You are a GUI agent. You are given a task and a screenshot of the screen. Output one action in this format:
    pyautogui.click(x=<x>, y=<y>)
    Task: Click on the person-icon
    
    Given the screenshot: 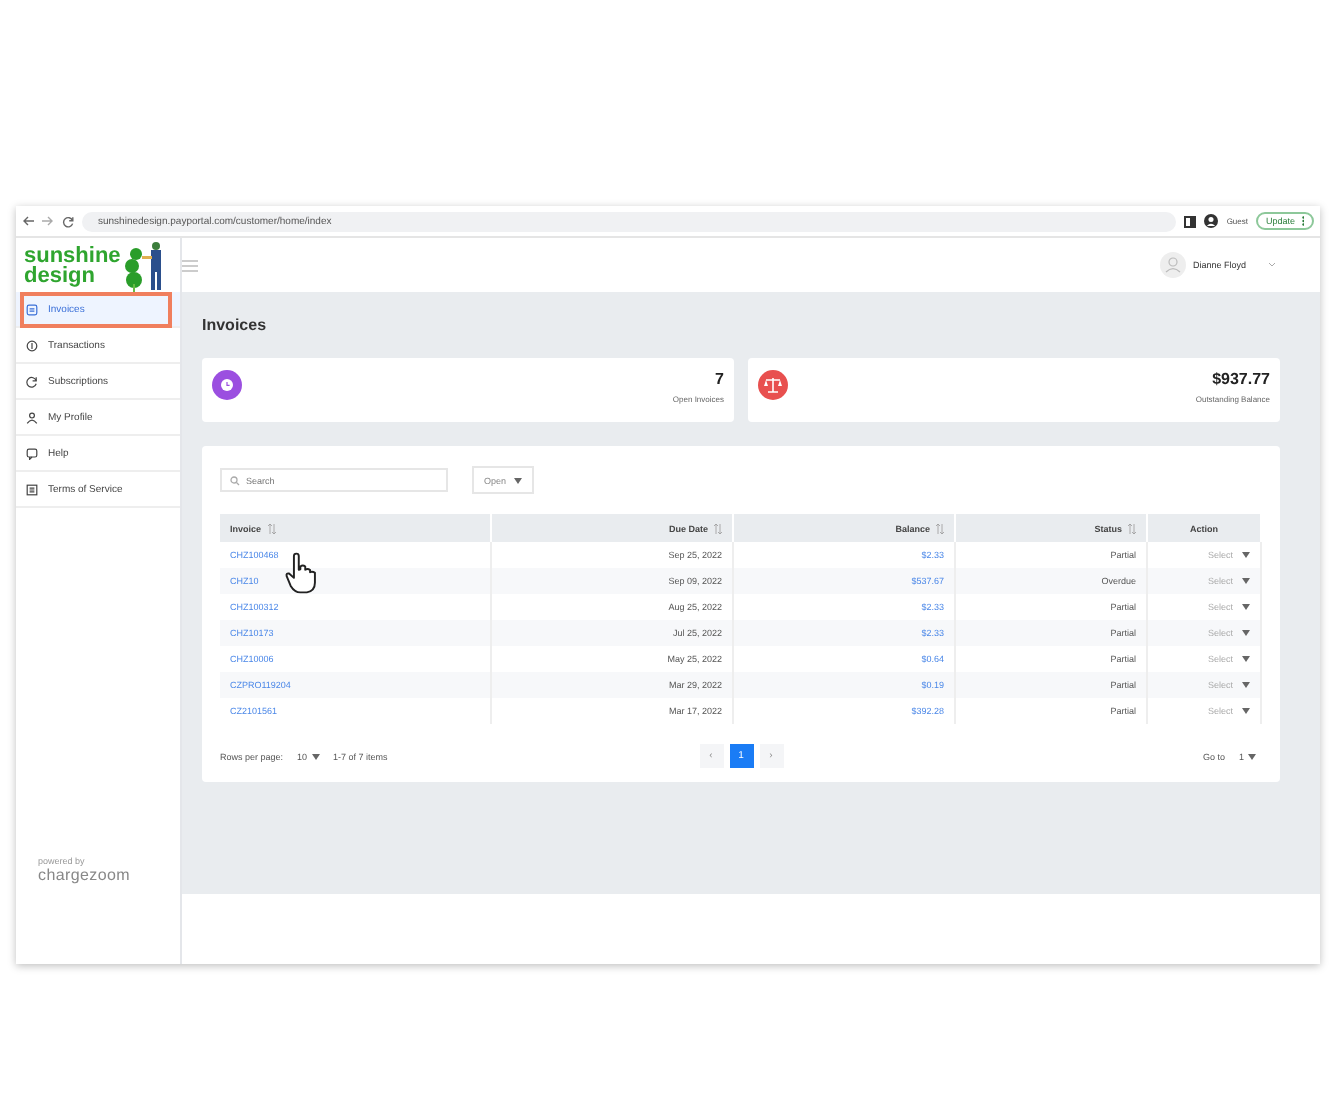 What is the action you would take?
    pyautogui.click(x=32, y=417)
    